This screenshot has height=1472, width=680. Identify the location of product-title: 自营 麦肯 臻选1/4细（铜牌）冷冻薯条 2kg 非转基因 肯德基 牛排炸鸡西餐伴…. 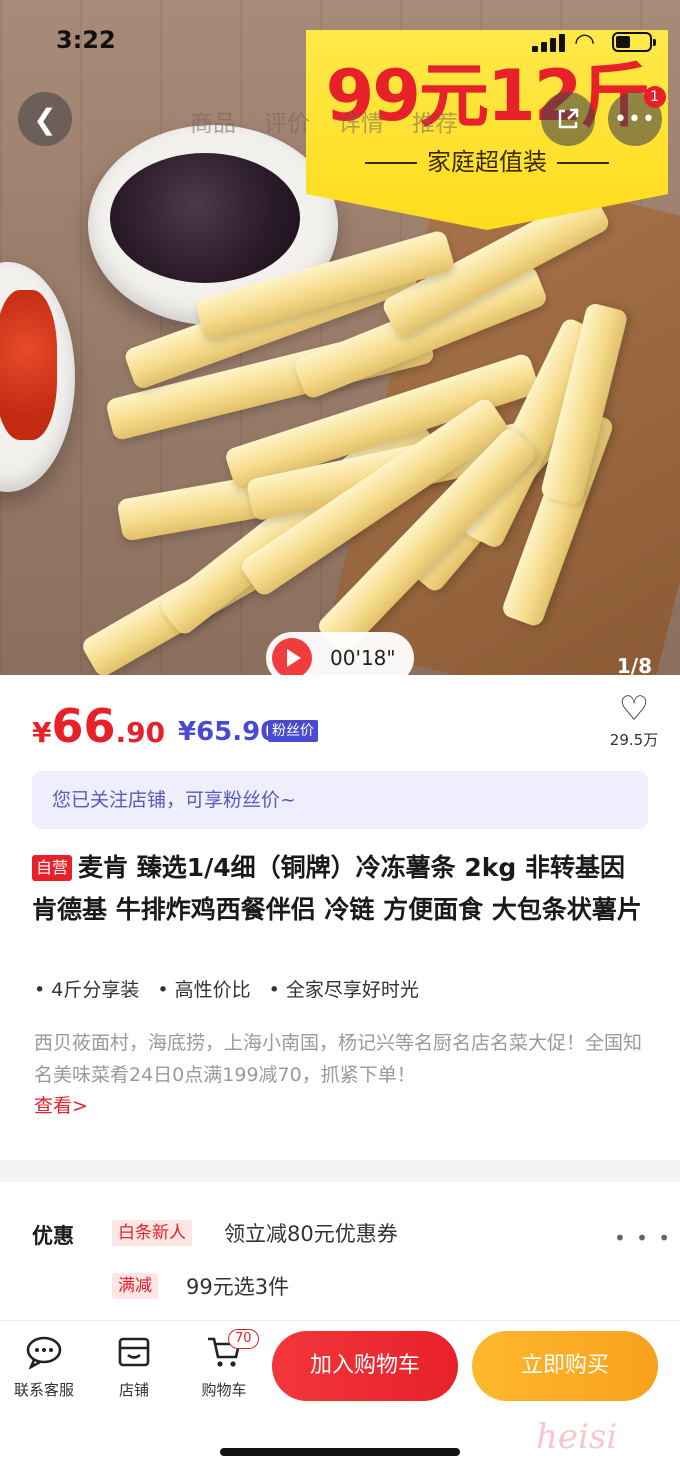
(337, 888).